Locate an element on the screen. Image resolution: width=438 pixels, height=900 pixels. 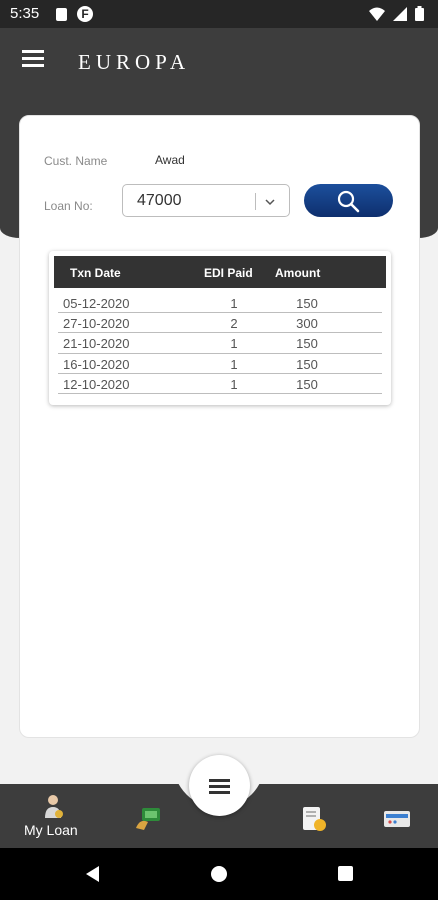
column-header-amount: Amount is located at coordinates (298, 273).